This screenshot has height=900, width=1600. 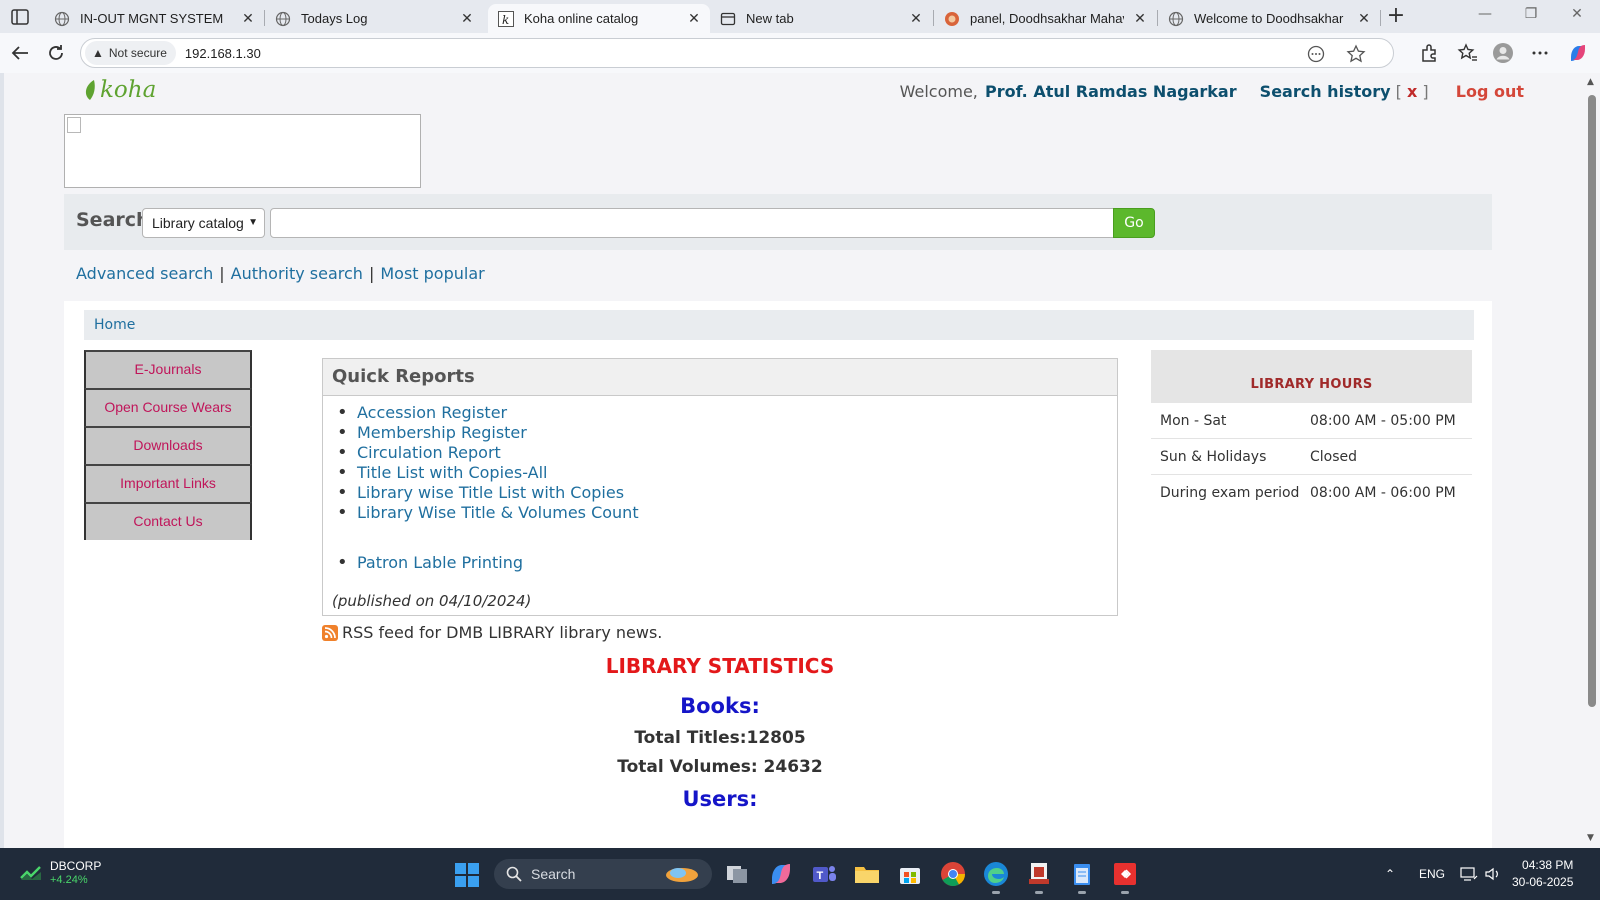 I want to click on library-hours-title: LIBRARY HOURS, so click(x=1311, y=376).